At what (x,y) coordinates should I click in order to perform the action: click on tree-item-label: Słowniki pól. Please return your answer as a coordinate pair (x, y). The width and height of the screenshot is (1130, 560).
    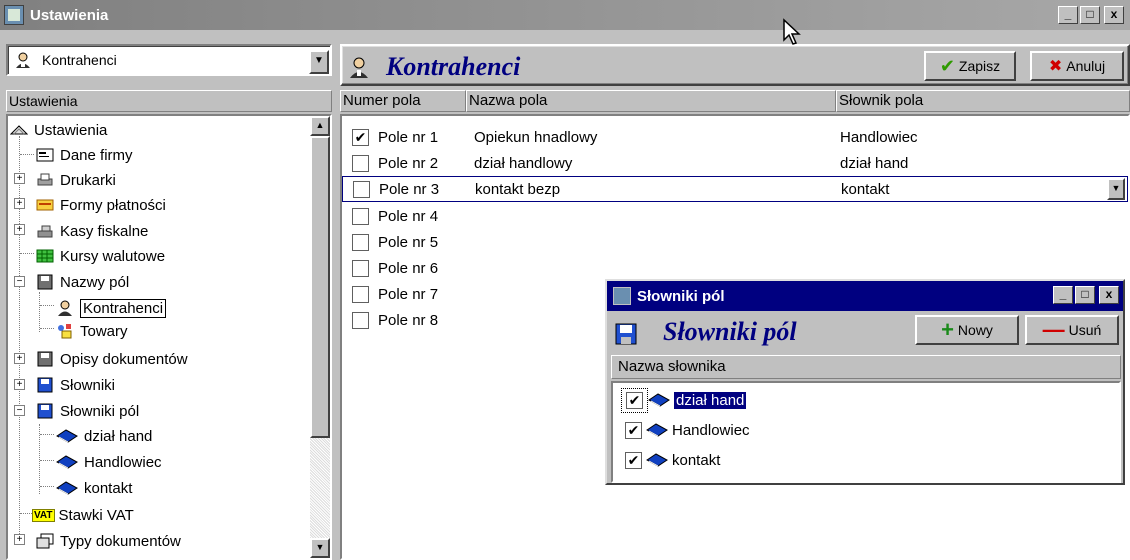
    Looking at the image, I should click on (100, 411).